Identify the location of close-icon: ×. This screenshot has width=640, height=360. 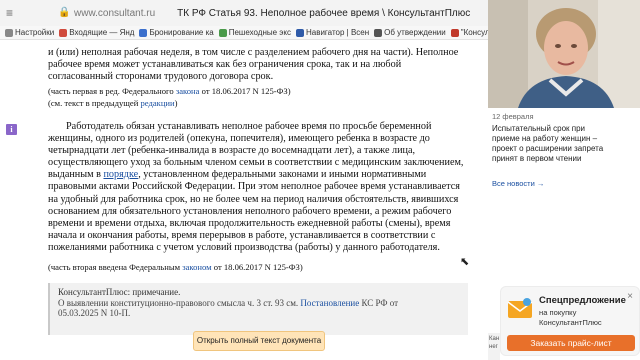
(630, 296).